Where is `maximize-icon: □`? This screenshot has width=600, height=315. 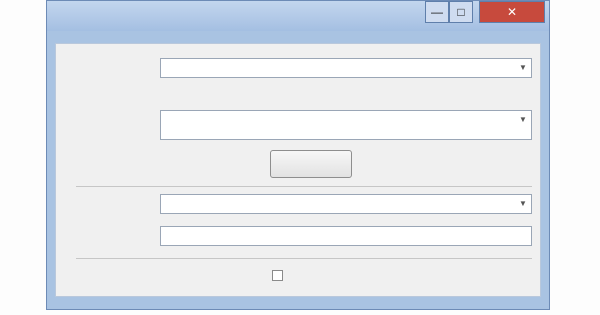
maximize-icon: □ is located at coordinates (461, 12).